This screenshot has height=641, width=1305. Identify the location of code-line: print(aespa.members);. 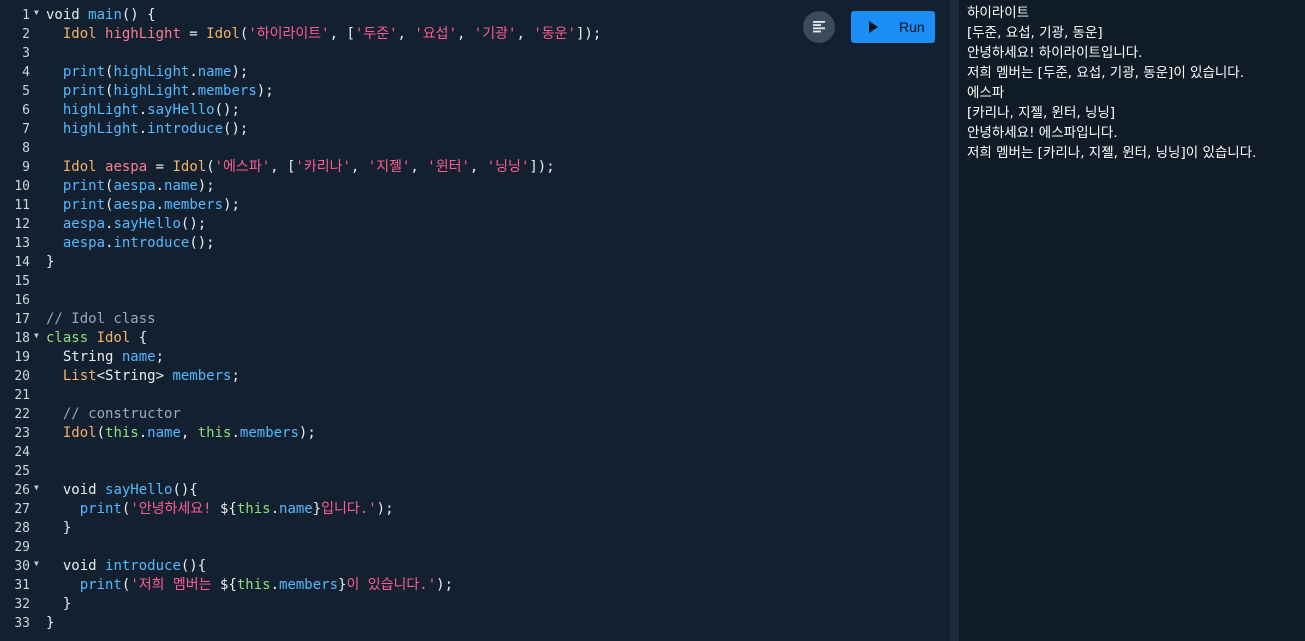
(143, 205).